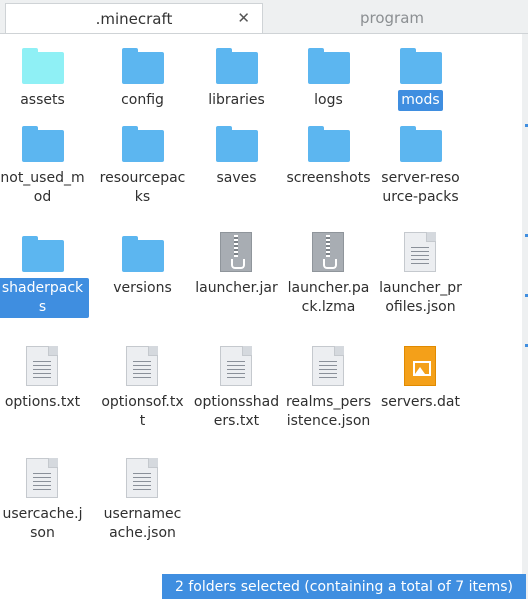 This screenshot has width=528, height=603. Describe the element at coordinates (44, 298) in the screenshot. I see `item-label: shaderpacks` at that location.